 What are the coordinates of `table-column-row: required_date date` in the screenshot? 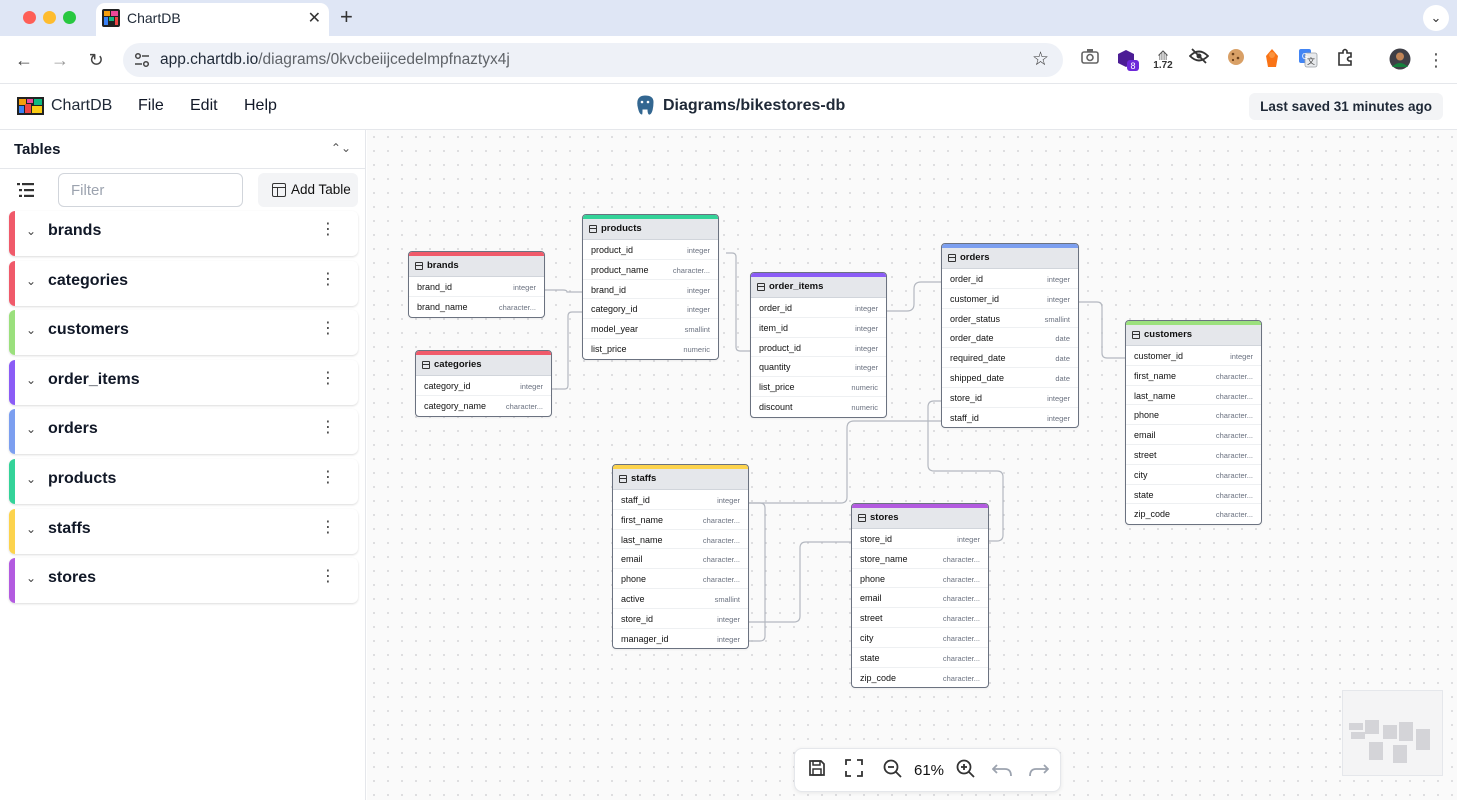 It's located at (1010, 358).